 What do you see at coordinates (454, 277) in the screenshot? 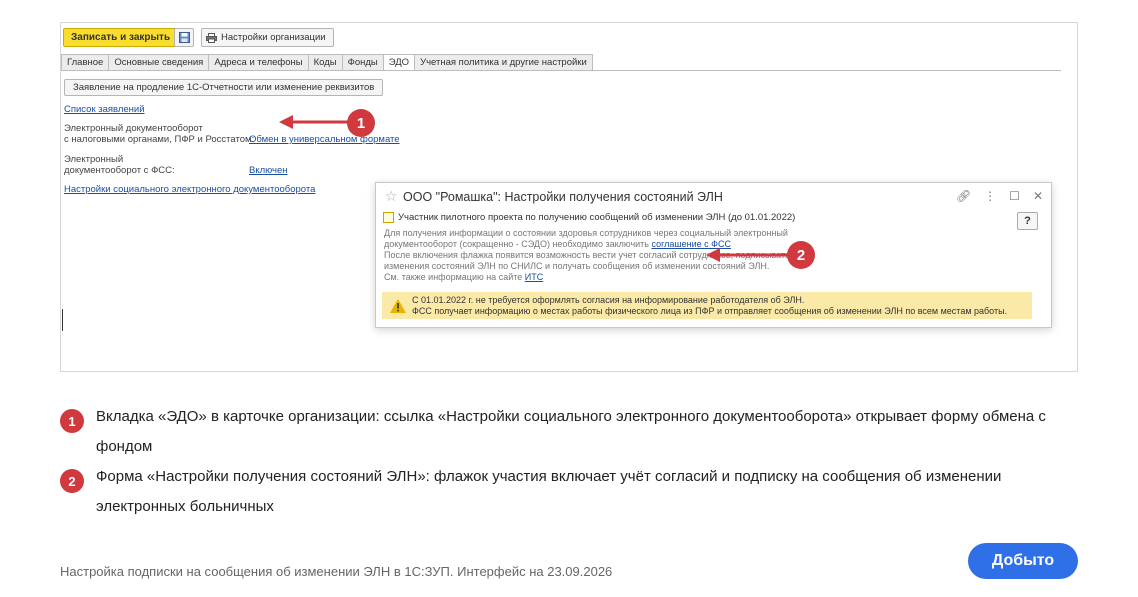
I see `desc-line-5-text: См. также информацию на сайте` at bounding box center [454, 277].